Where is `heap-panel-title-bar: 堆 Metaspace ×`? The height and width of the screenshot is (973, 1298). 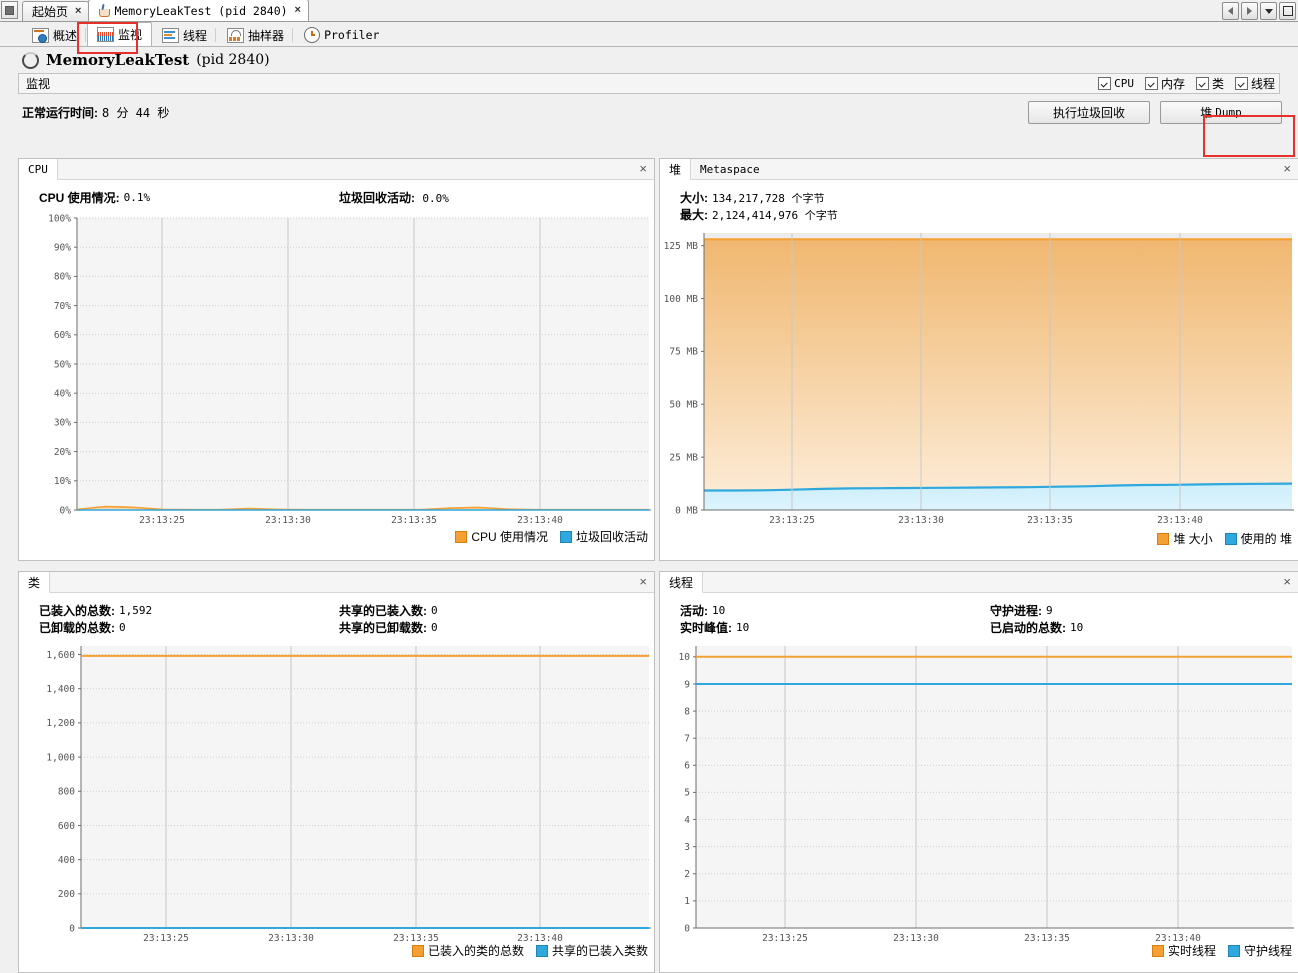
heap-panel-title-bar: 堆 Metaspace × is located at coordinates (979, 169).